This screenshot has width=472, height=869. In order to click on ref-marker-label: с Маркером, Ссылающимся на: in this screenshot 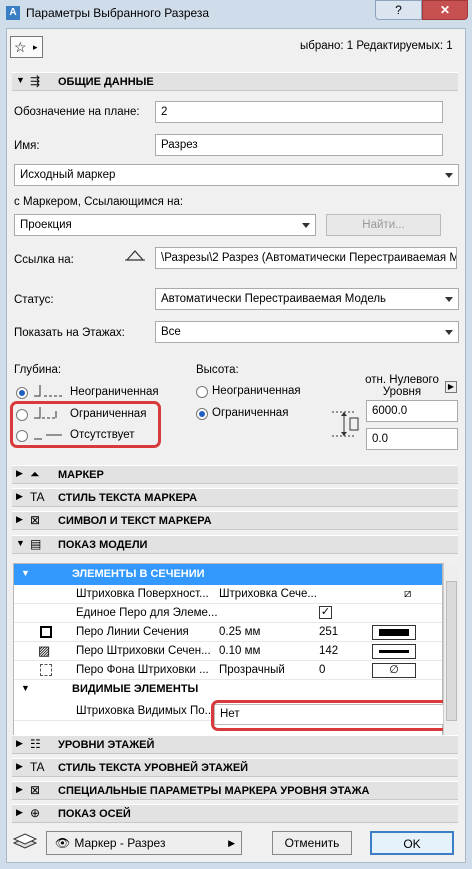, I will do `click(99, 202)`.